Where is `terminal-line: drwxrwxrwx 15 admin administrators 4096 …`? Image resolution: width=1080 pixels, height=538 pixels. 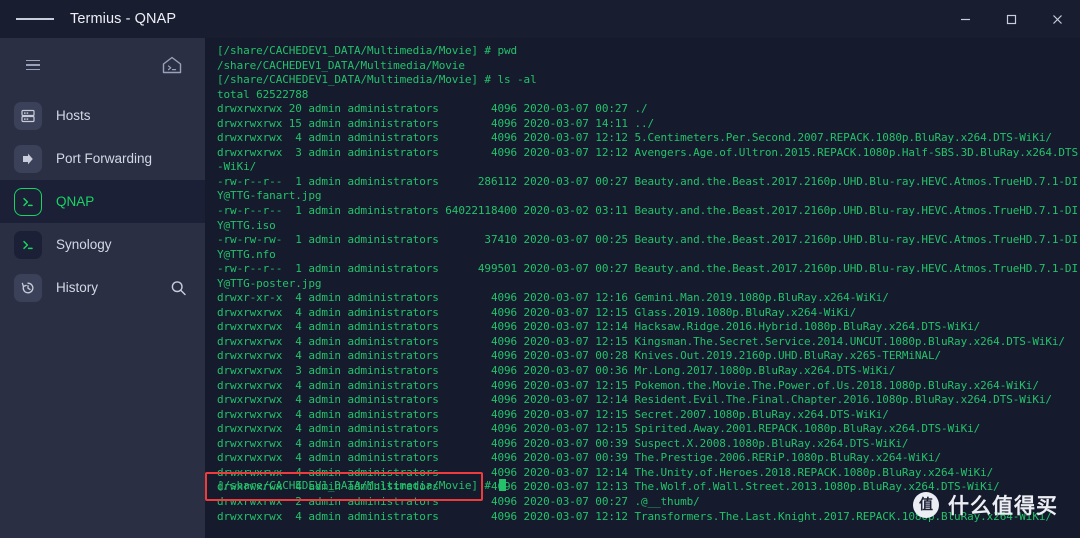 terminal-line: drwxrwxrwx 15 admin administrators 4096 … is located at coordinates (436, 123).